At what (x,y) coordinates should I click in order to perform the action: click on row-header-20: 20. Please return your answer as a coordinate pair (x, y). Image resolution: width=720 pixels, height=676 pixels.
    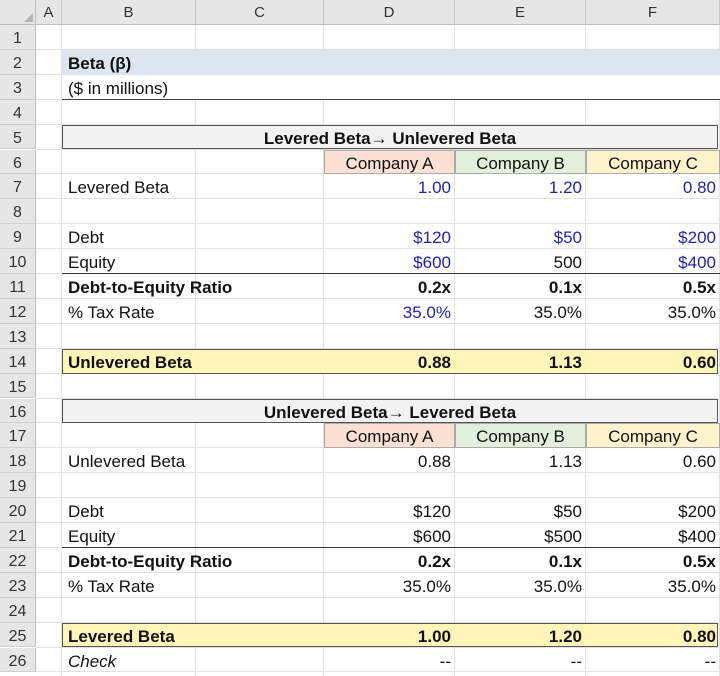
    Looking at the image, I should click on (18, 510).